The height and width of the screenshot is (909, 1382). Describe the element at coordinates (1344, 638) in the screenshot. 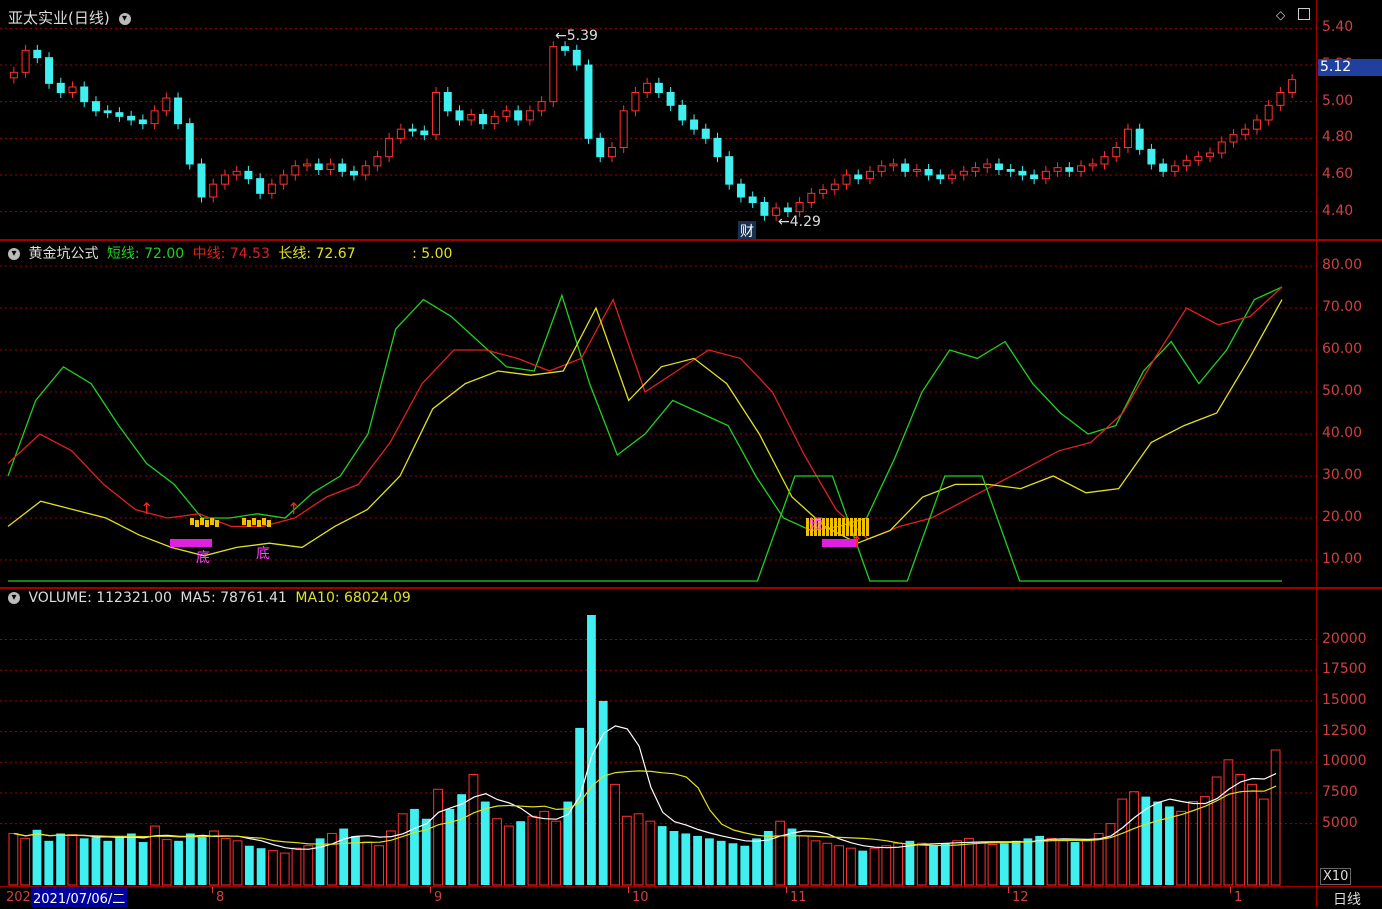

I see `axis-tick-label: 20000` at that location.